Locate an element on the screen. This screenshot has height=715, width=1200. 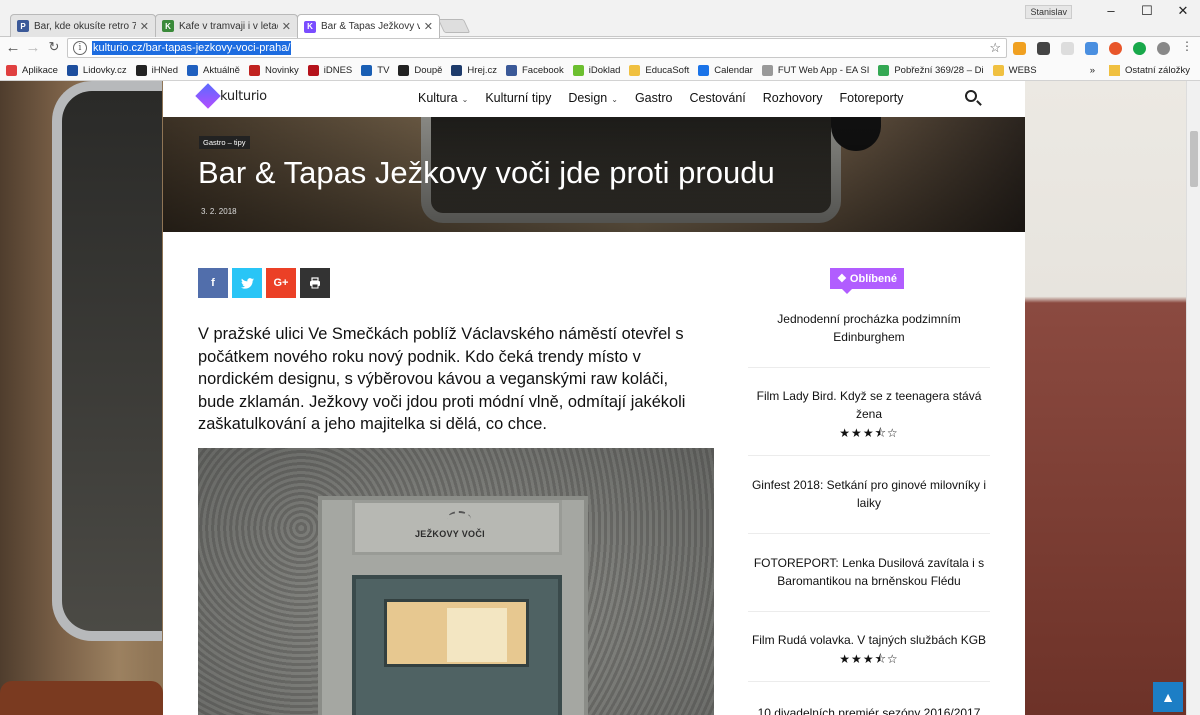
bookmark-item: Calendar is located at coordinates (725, 70).